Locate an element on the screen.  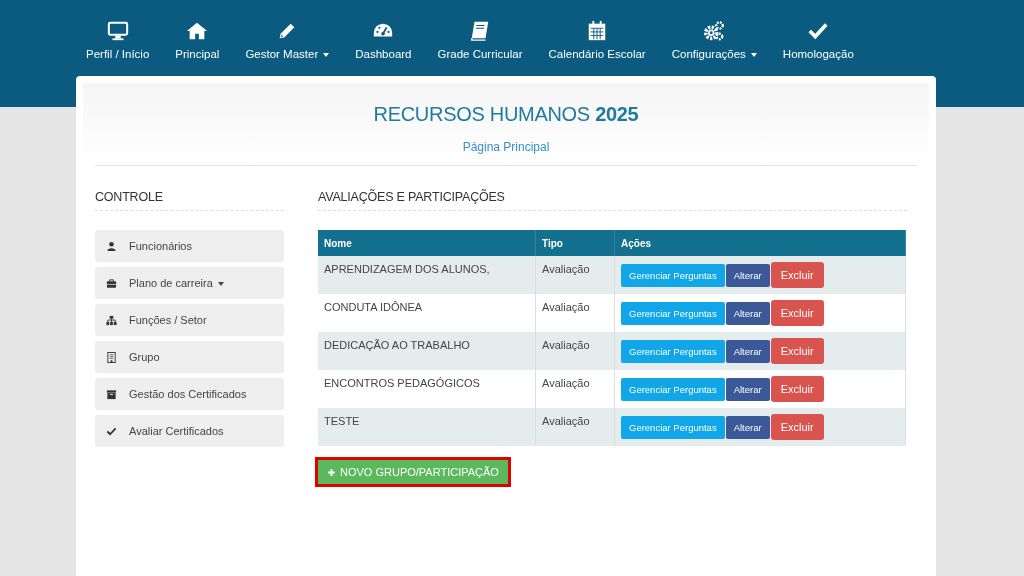
building-icon is located at coordinates (111, 357).